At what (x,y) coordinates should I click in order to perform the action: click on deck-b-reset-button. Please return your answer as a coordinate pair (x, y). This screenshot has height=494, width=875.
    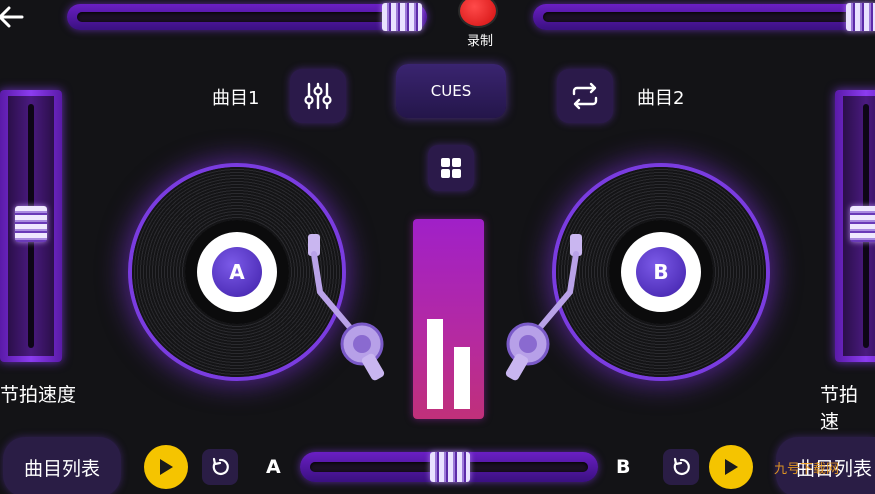
    Looking at the image, I should click on (681, 467).